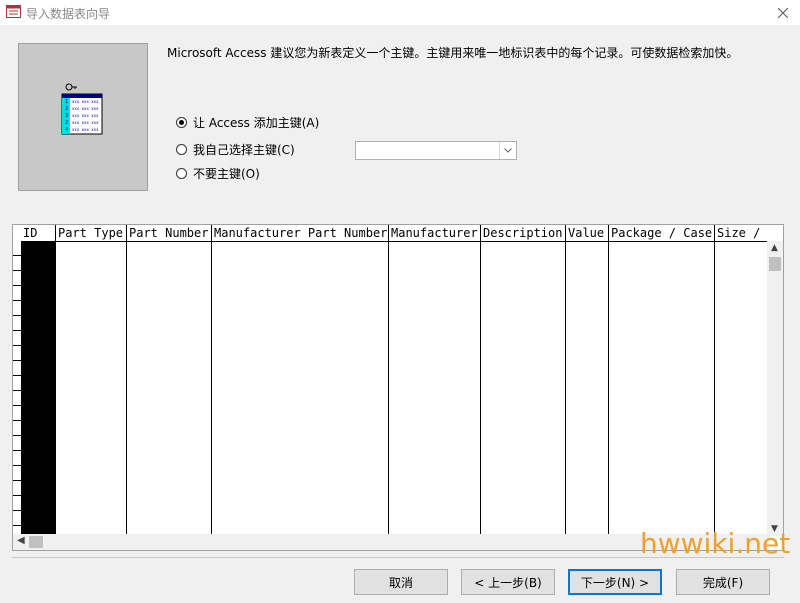 This screenshot has height=603, width=800. I want to click on radio-no-primary-key: 不要主键(O), so click(218, 173).